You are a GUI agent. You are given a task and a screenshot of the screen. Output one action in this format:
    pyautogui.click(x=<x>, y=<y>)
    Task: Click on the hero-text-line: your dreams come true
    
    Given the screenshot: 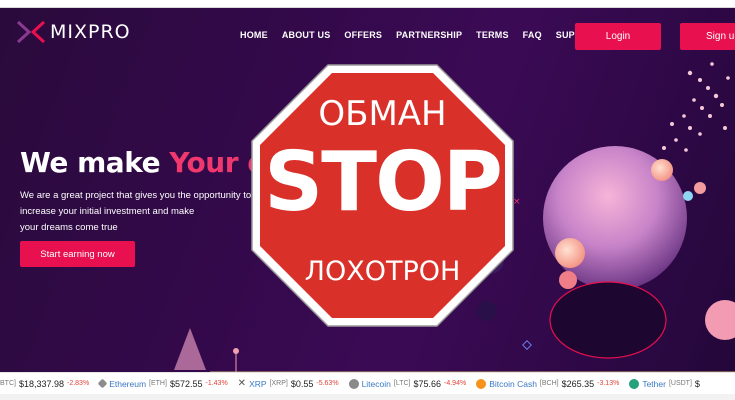 What is the action you would take?
    pyautogui.click(x=69, y=227)
    